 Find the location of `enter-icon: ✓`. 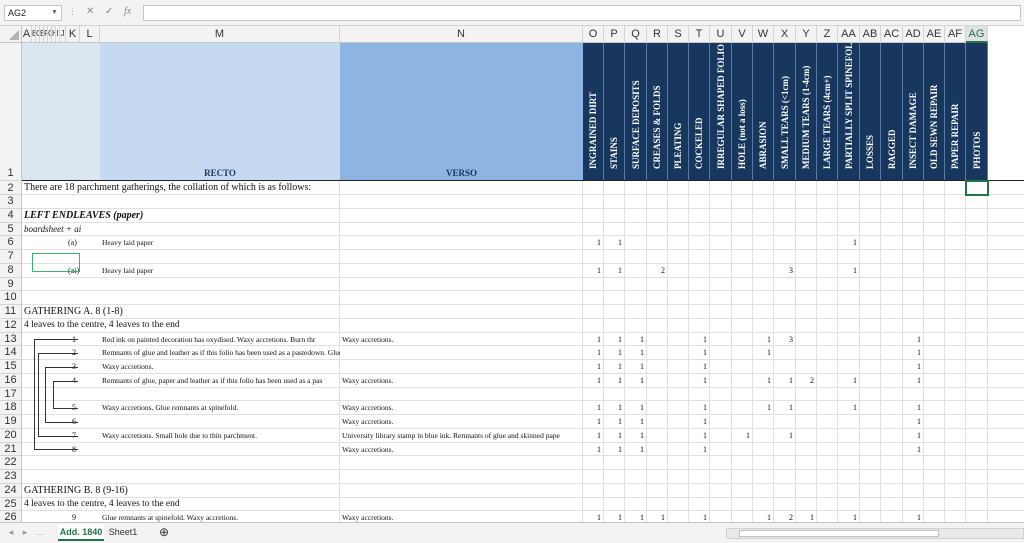

enter-icon: ✓ is located at coordinates (109, 11).